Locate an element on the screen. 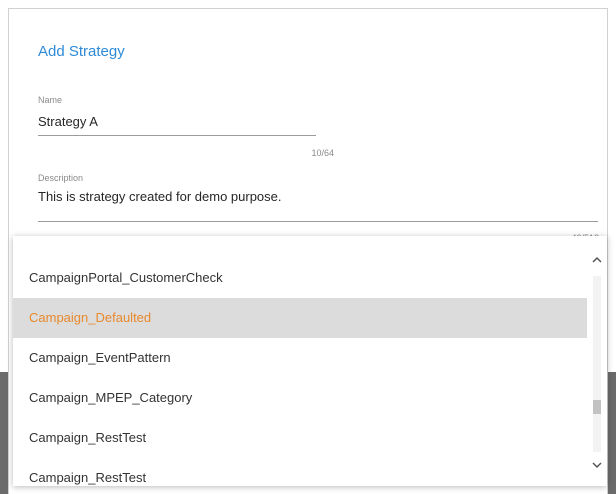 The height and width of the screenshot is (494, 616). modal-backdrop-right is located at coordinates (612, 433).